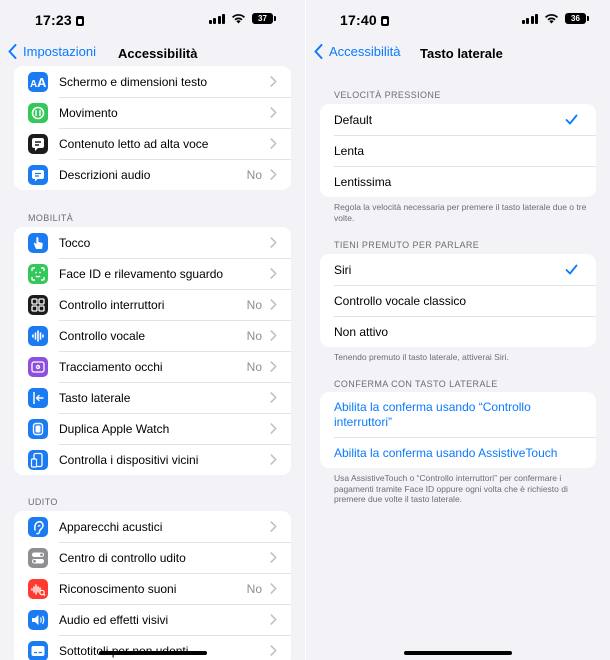 Image resolution: width=610 pixels, height=660 pixels. I want to click on back-label: Accessibilità, so click(365, 51).